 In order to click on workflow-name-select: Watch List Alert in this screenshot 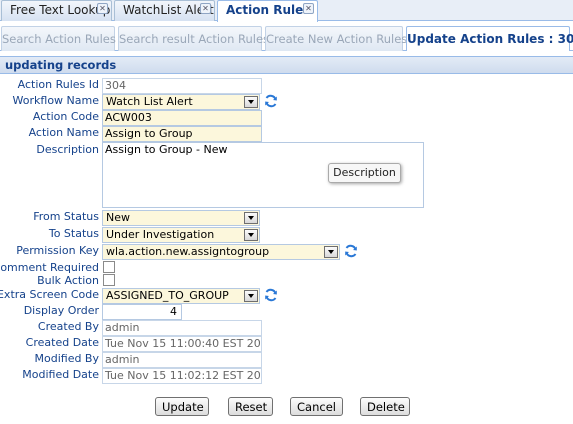, I will do `click(181, 102)`.